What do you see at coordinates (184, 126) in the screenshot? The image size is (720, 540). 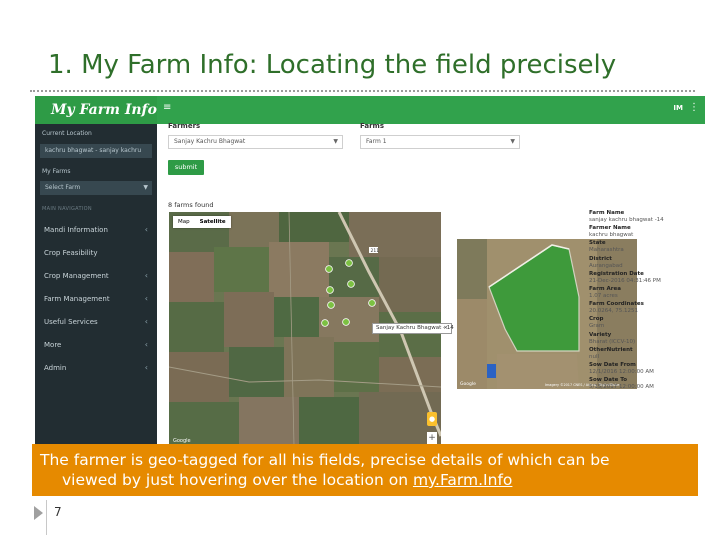 I see `farmers-label: Farmers` at bounding box center [184, 126].